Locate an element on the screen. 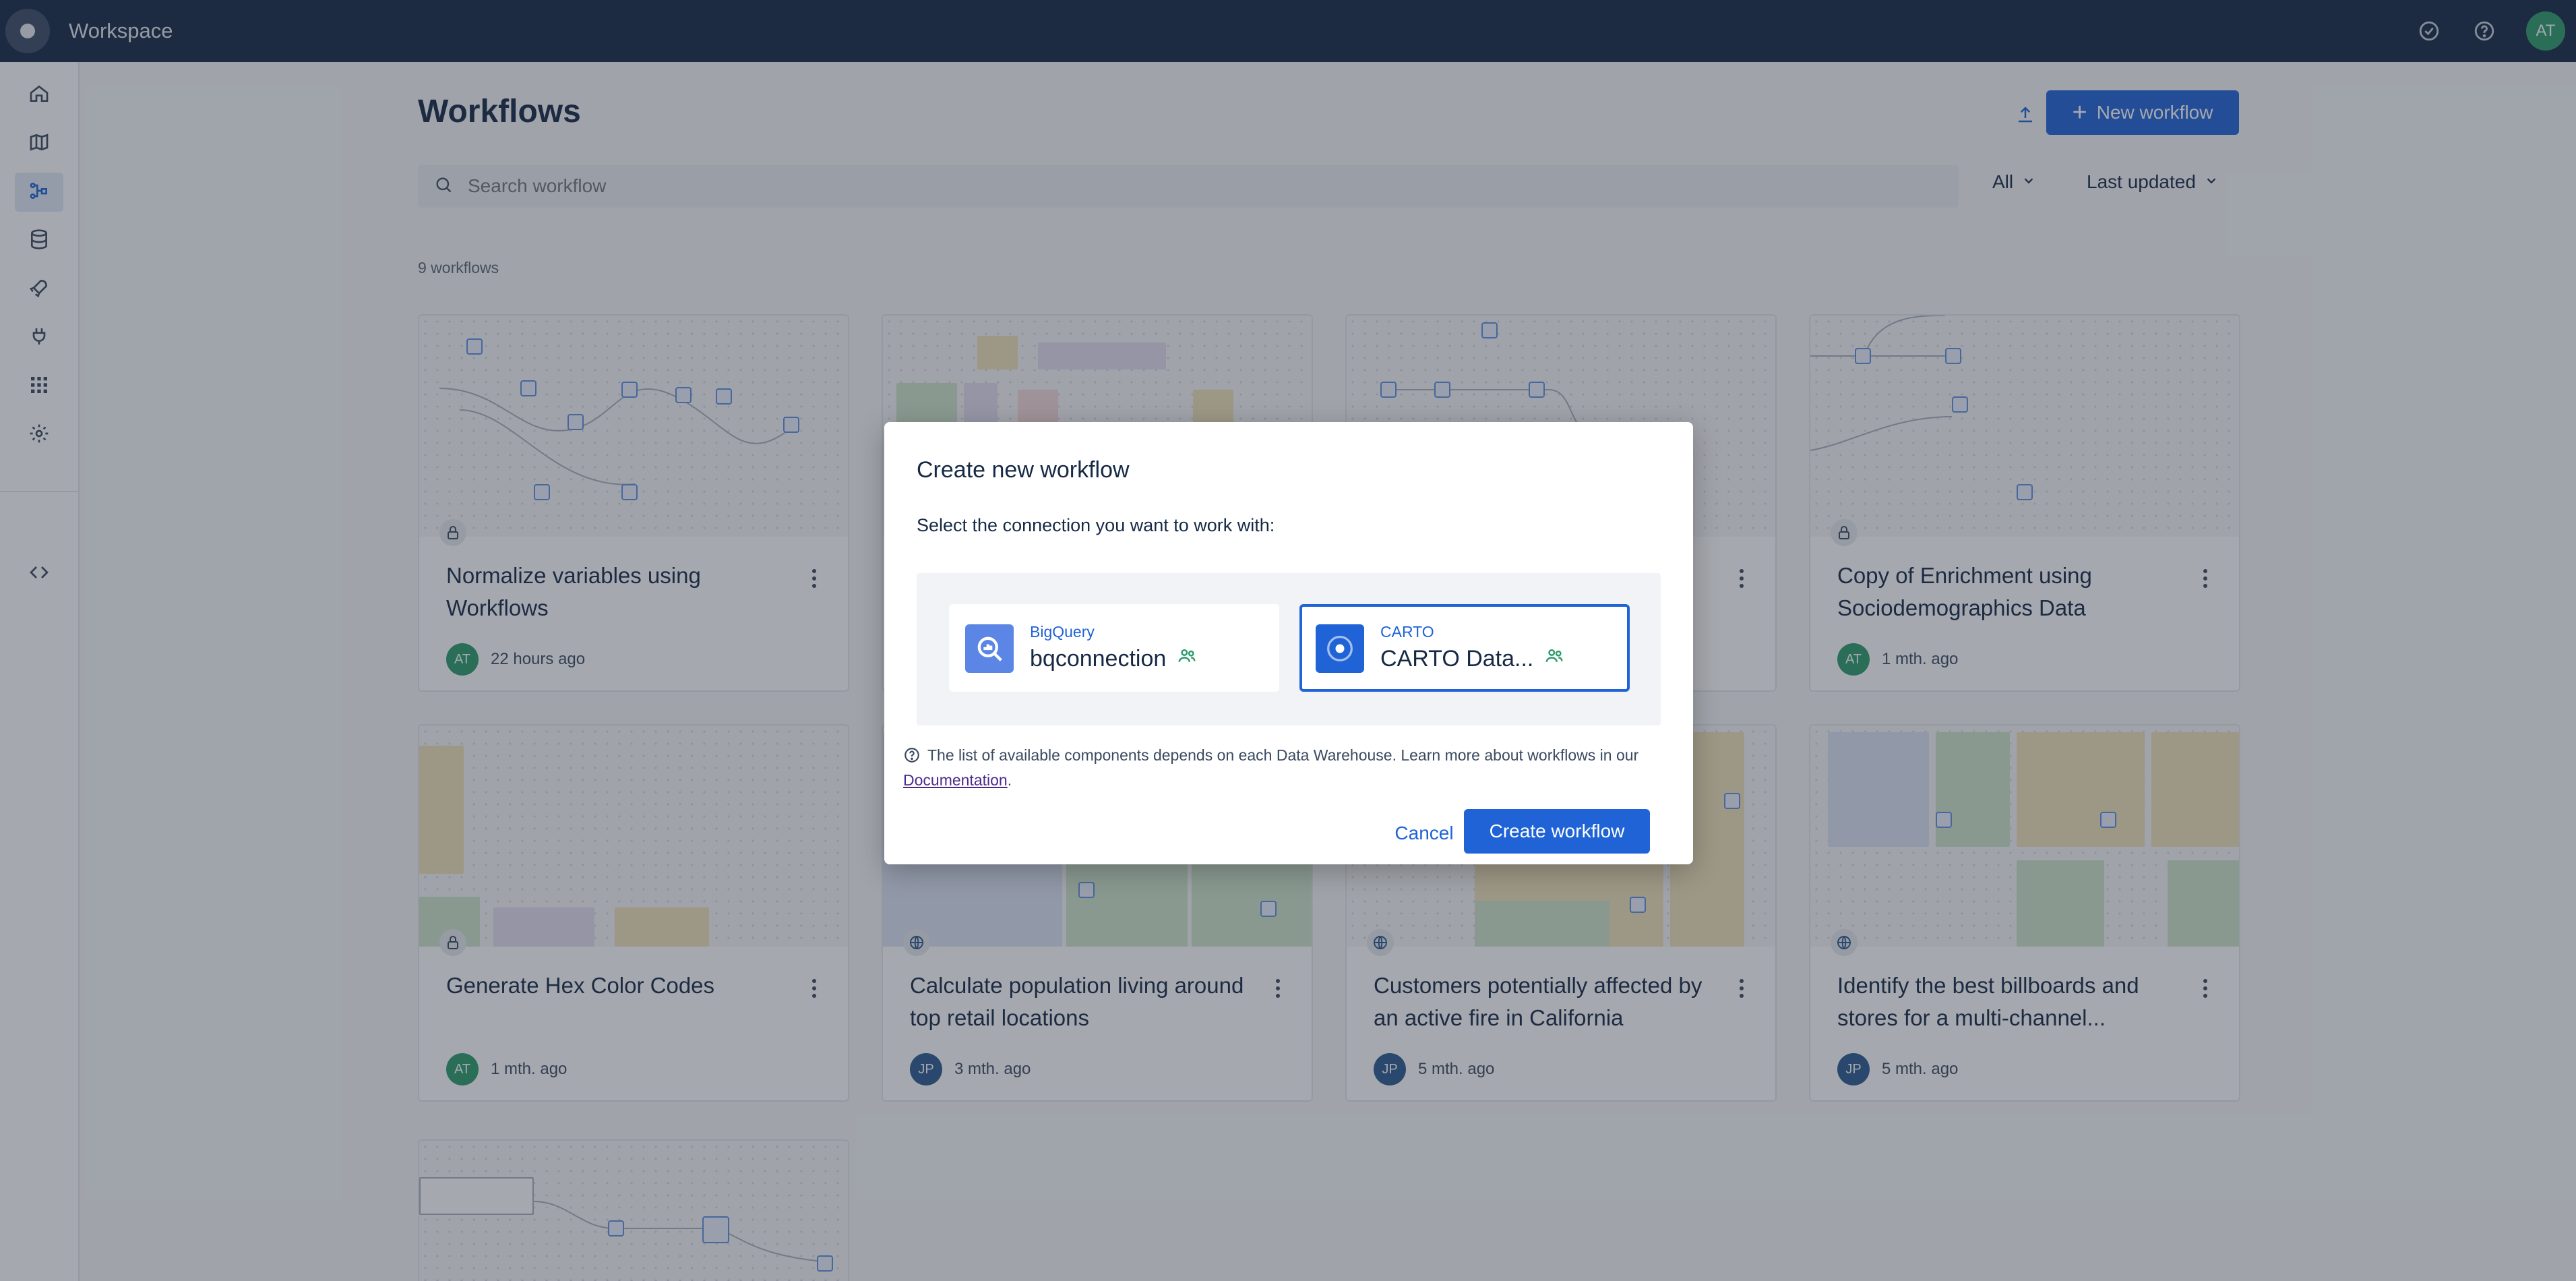 This screenshot has height=1281, width=2576. documentation-link: Documentation is located at coordinates (956, 780).